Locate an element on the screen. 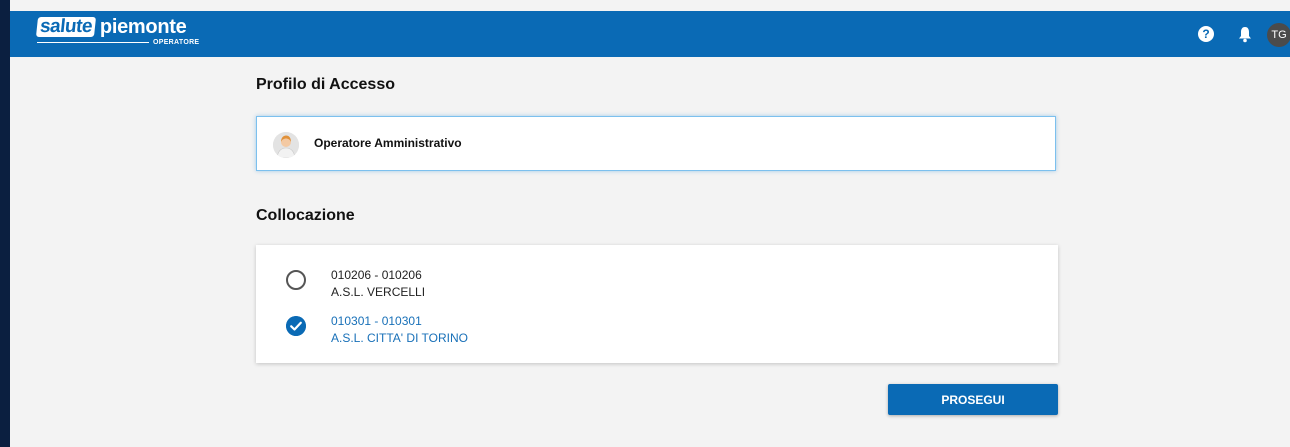 Image resolution: width=1290 pixels, height=447 pixels. profile-card: Operatore Amministrativo is located at coordinates (656, 143).